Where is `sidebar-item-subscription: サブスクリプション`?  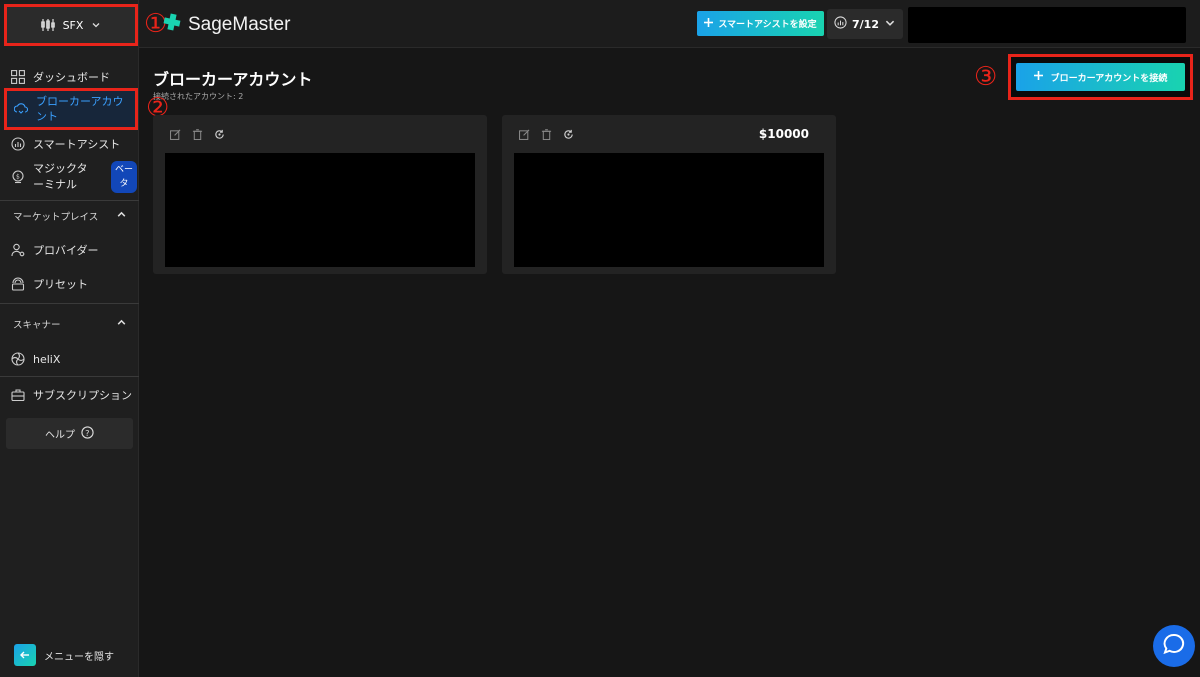
sidebar-item-subscription: サブスクリプション is located at coordinates (69, 395).